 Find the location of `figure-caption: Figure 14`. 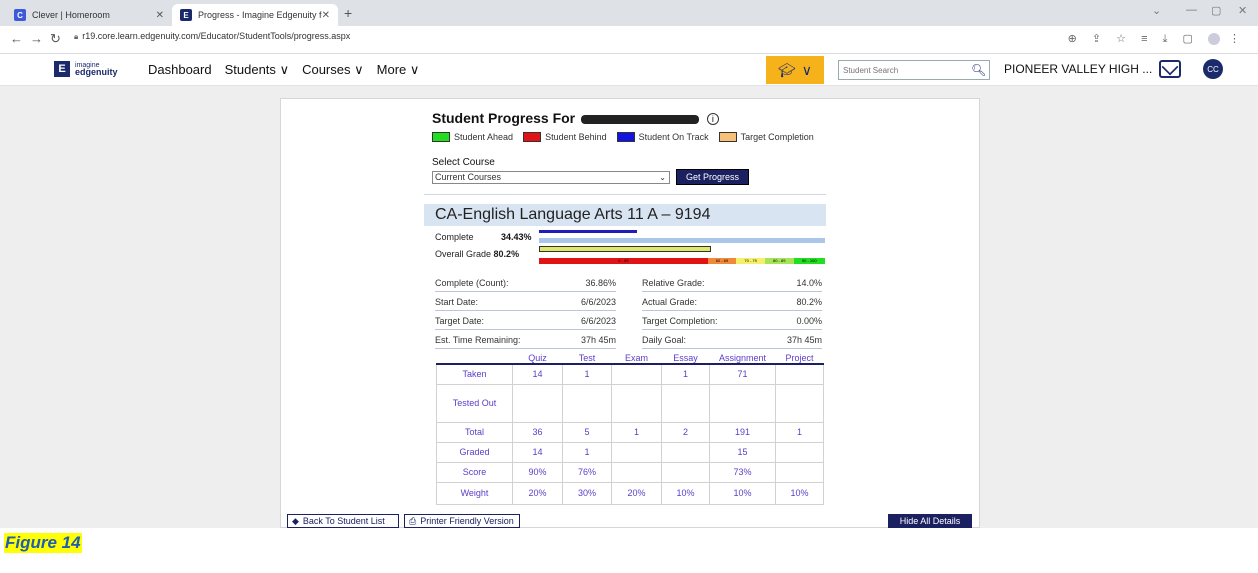

figure-caption: Figure 14 is located at coordinates (43, 543).